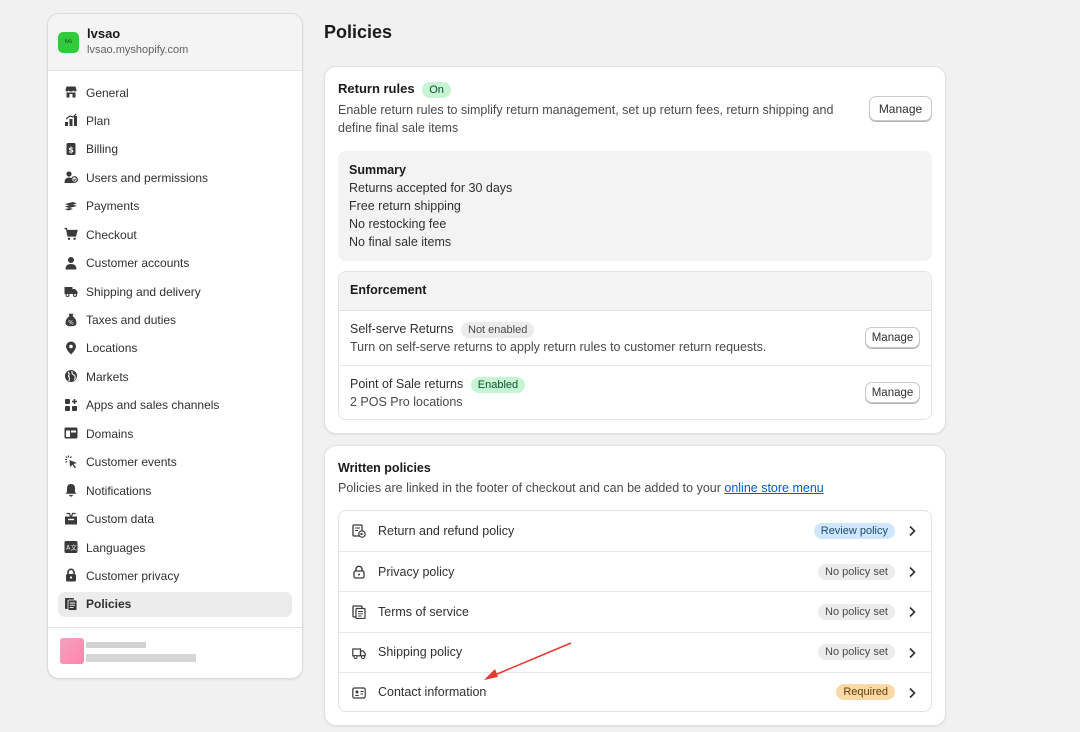  I want to click on sidebar-item-label: Domains, so click(110, 433).